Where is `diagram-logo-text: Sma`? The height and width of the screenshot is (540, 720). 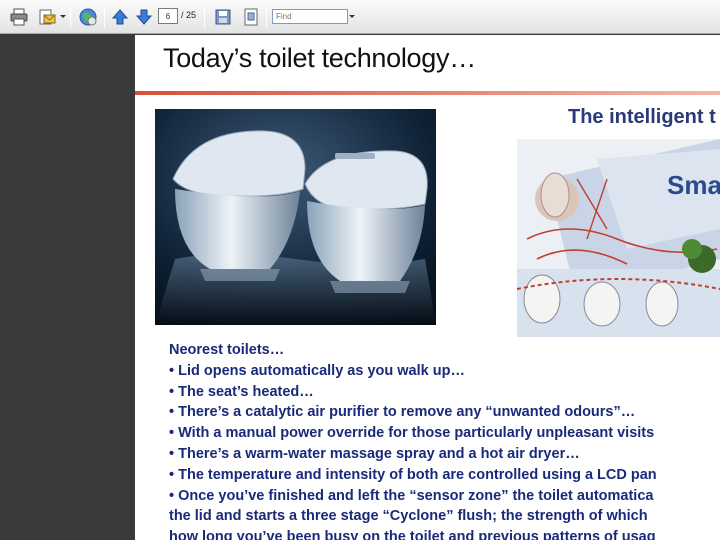 diagram-logo-text: Sma is located at coordinates (693, 185).